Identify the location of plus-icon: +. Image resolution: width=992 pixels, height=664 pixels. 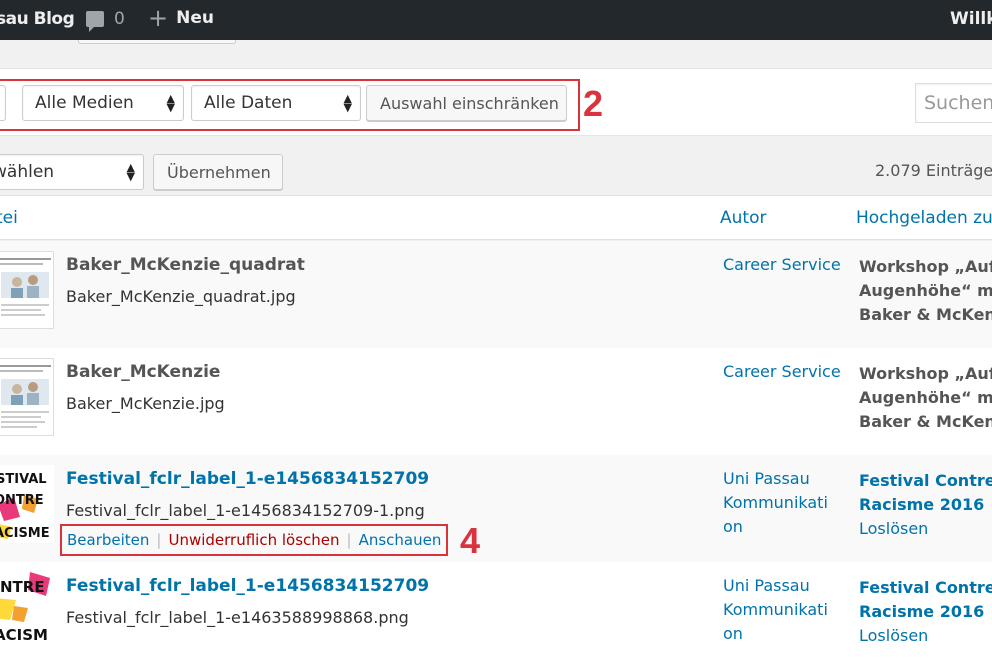
(158, 18).